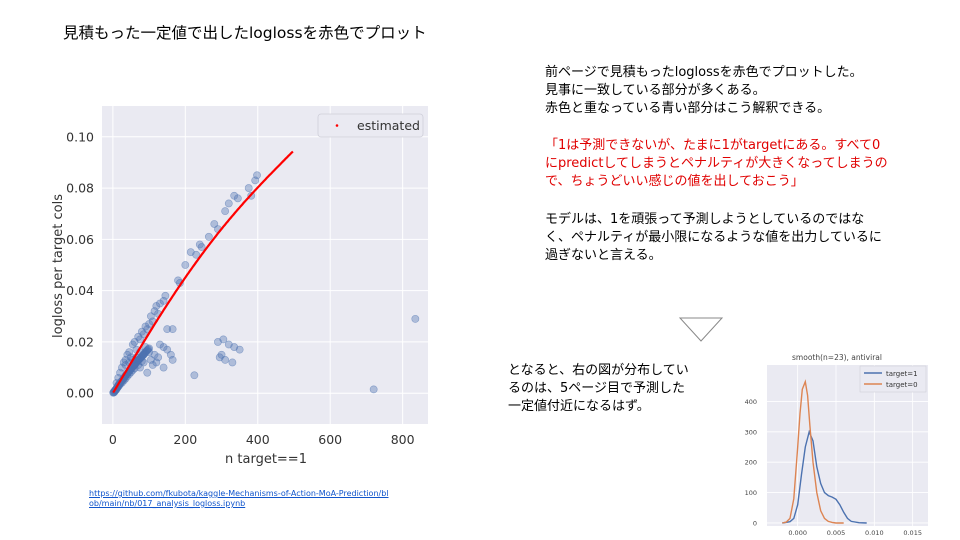 The height and width of the screenshot is (540, 960). Describe the element at coordinates (80, 290) in the screenshot. I see `y-tick-label: 0.04` at that location.